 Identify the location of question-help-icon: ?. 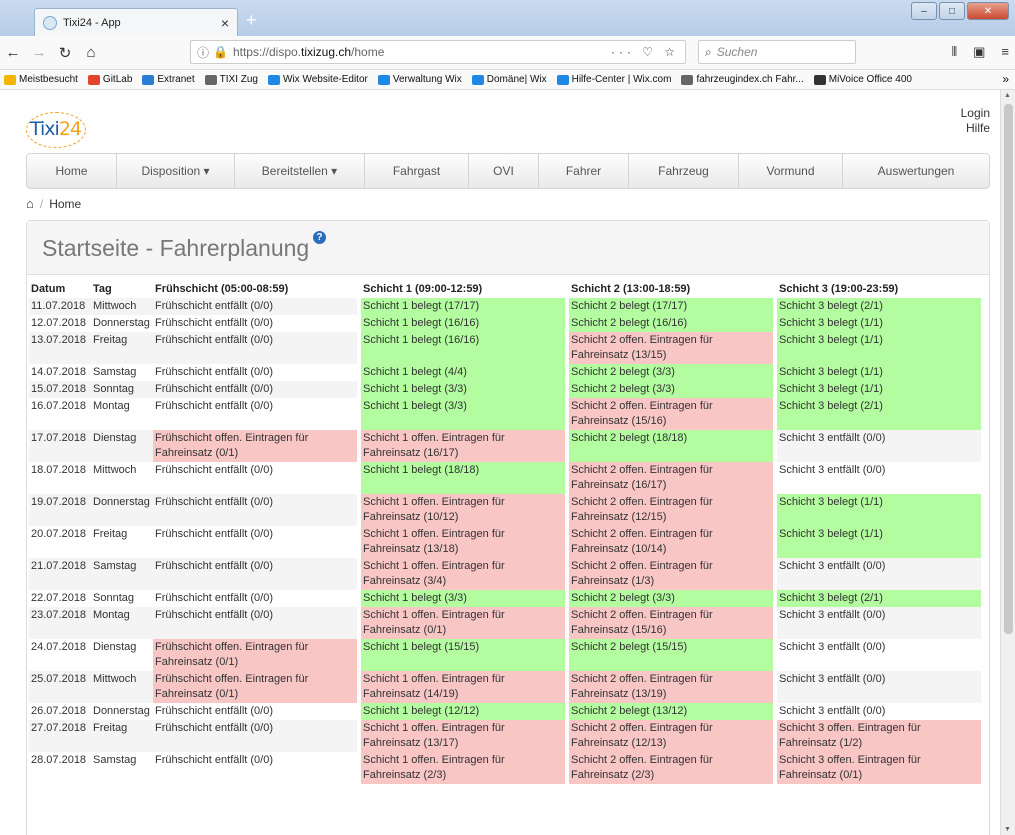
(319, 237).